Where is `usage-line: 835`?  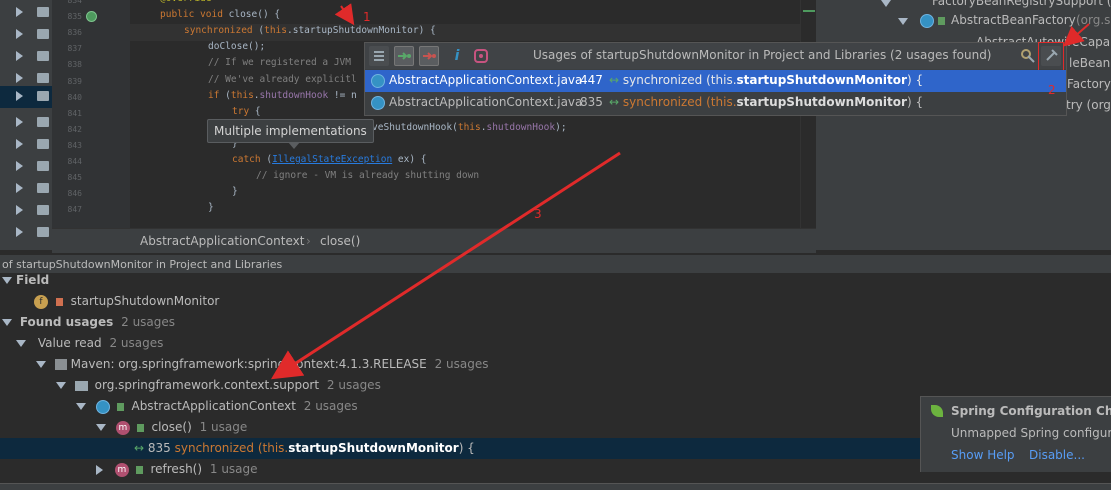
usage-line: 835 is located at coordinates (591, 102).